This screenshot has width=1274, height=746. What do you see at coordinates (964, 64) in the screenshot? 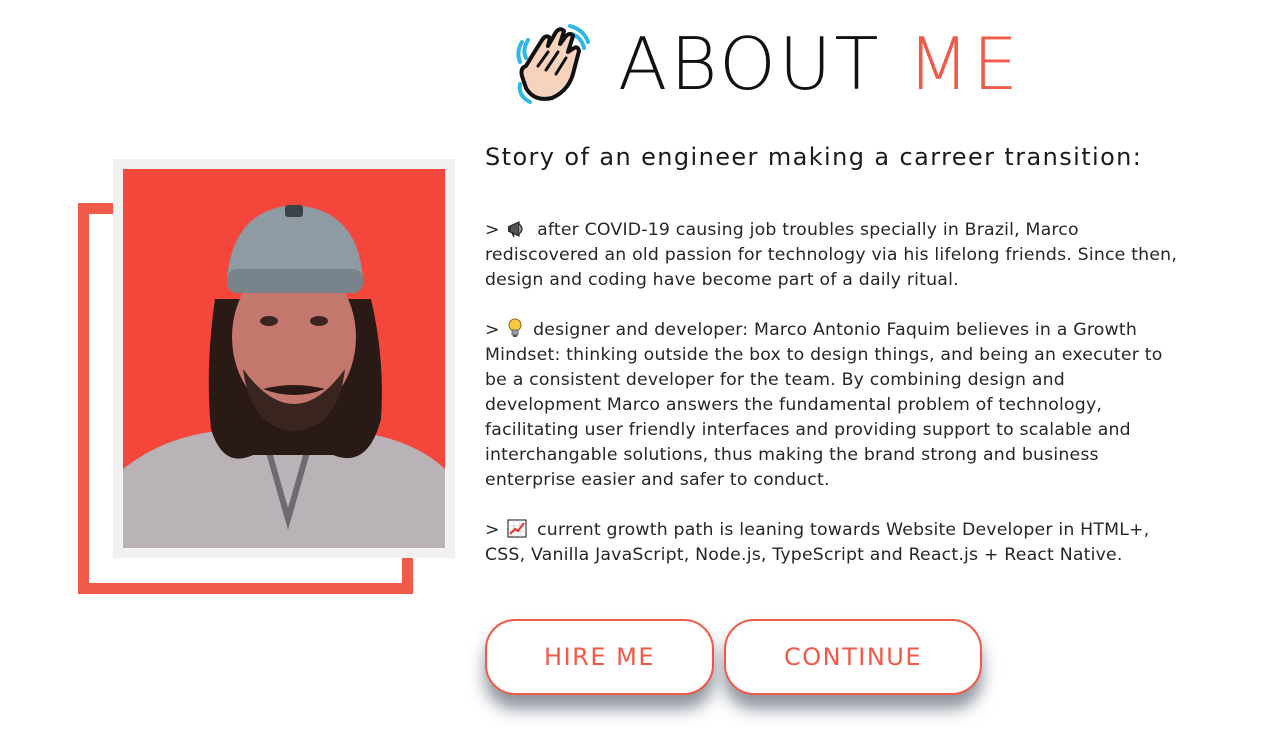
I see `title-word-me: ME` at bounding box center [964, 64].